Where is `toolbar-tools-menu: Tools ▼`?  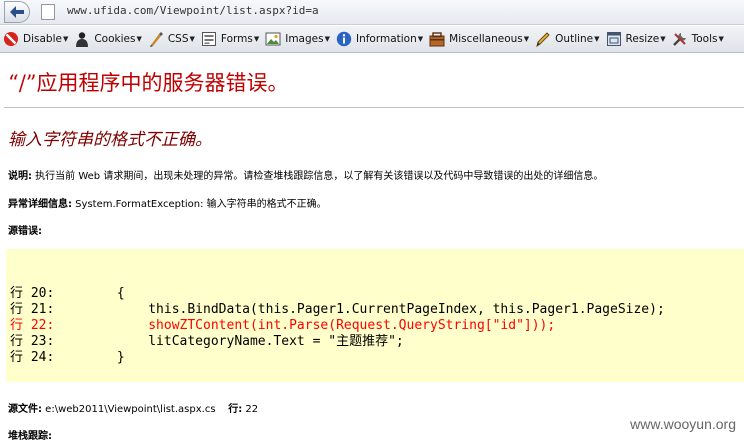
toolbar-tools-menu: Tools ▼ is located at coordinates (698, 39).